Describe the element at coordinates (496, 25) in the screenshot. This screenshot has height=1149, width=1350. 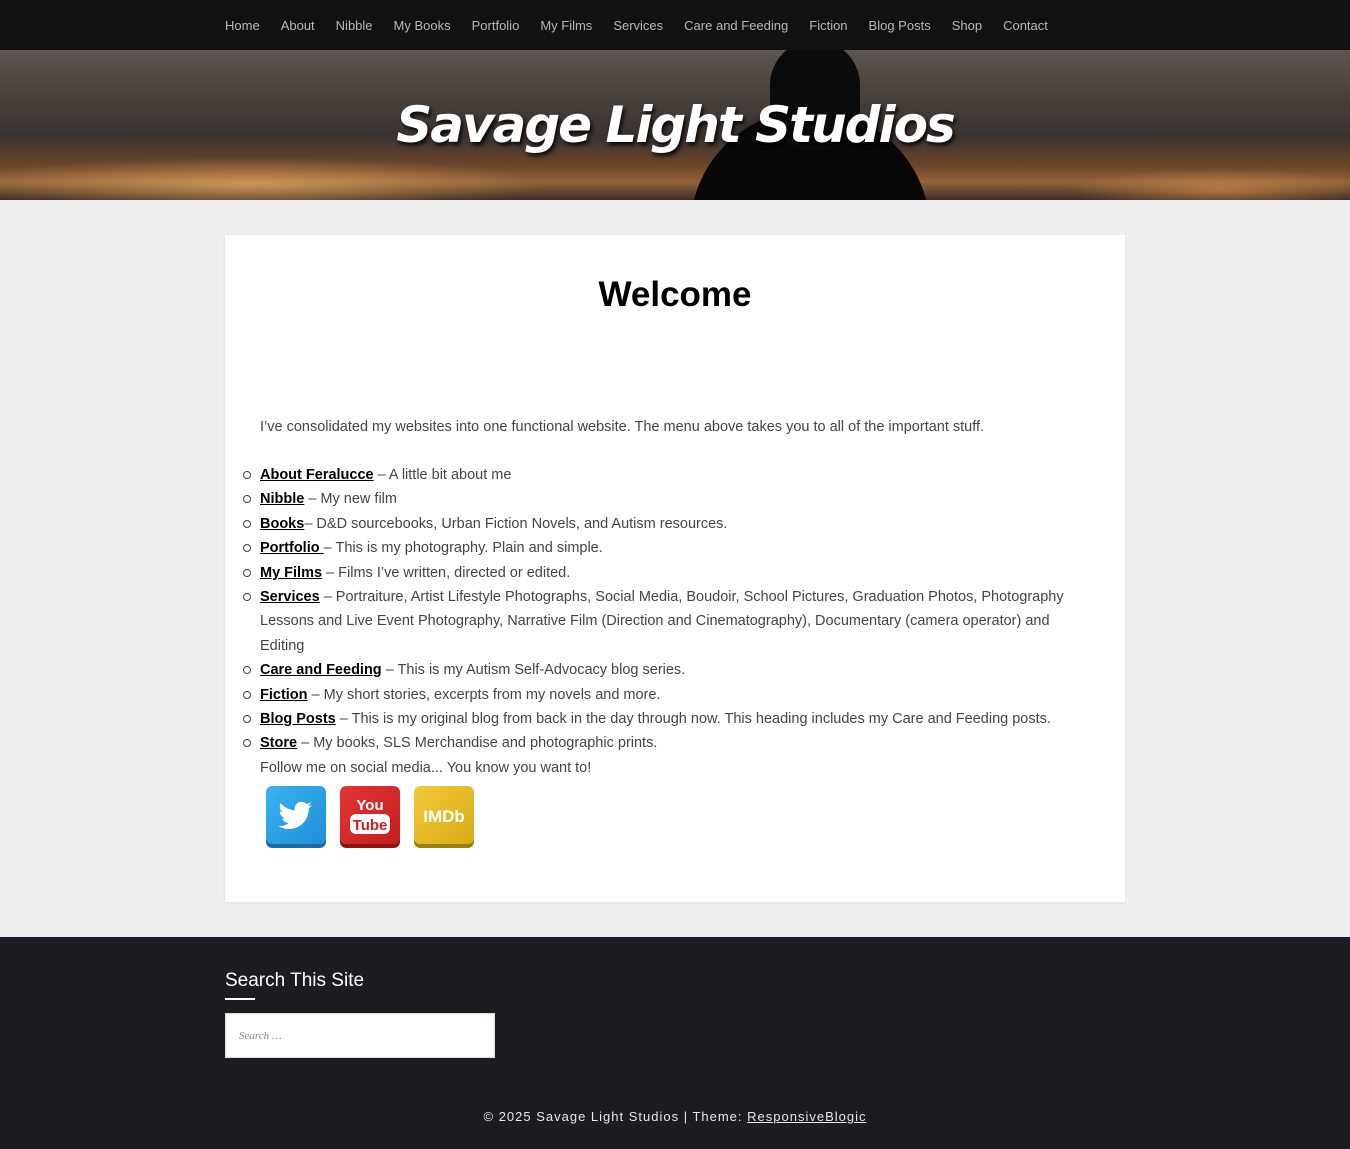
I see `nav-item-portfolio: Portfolio` at that location.